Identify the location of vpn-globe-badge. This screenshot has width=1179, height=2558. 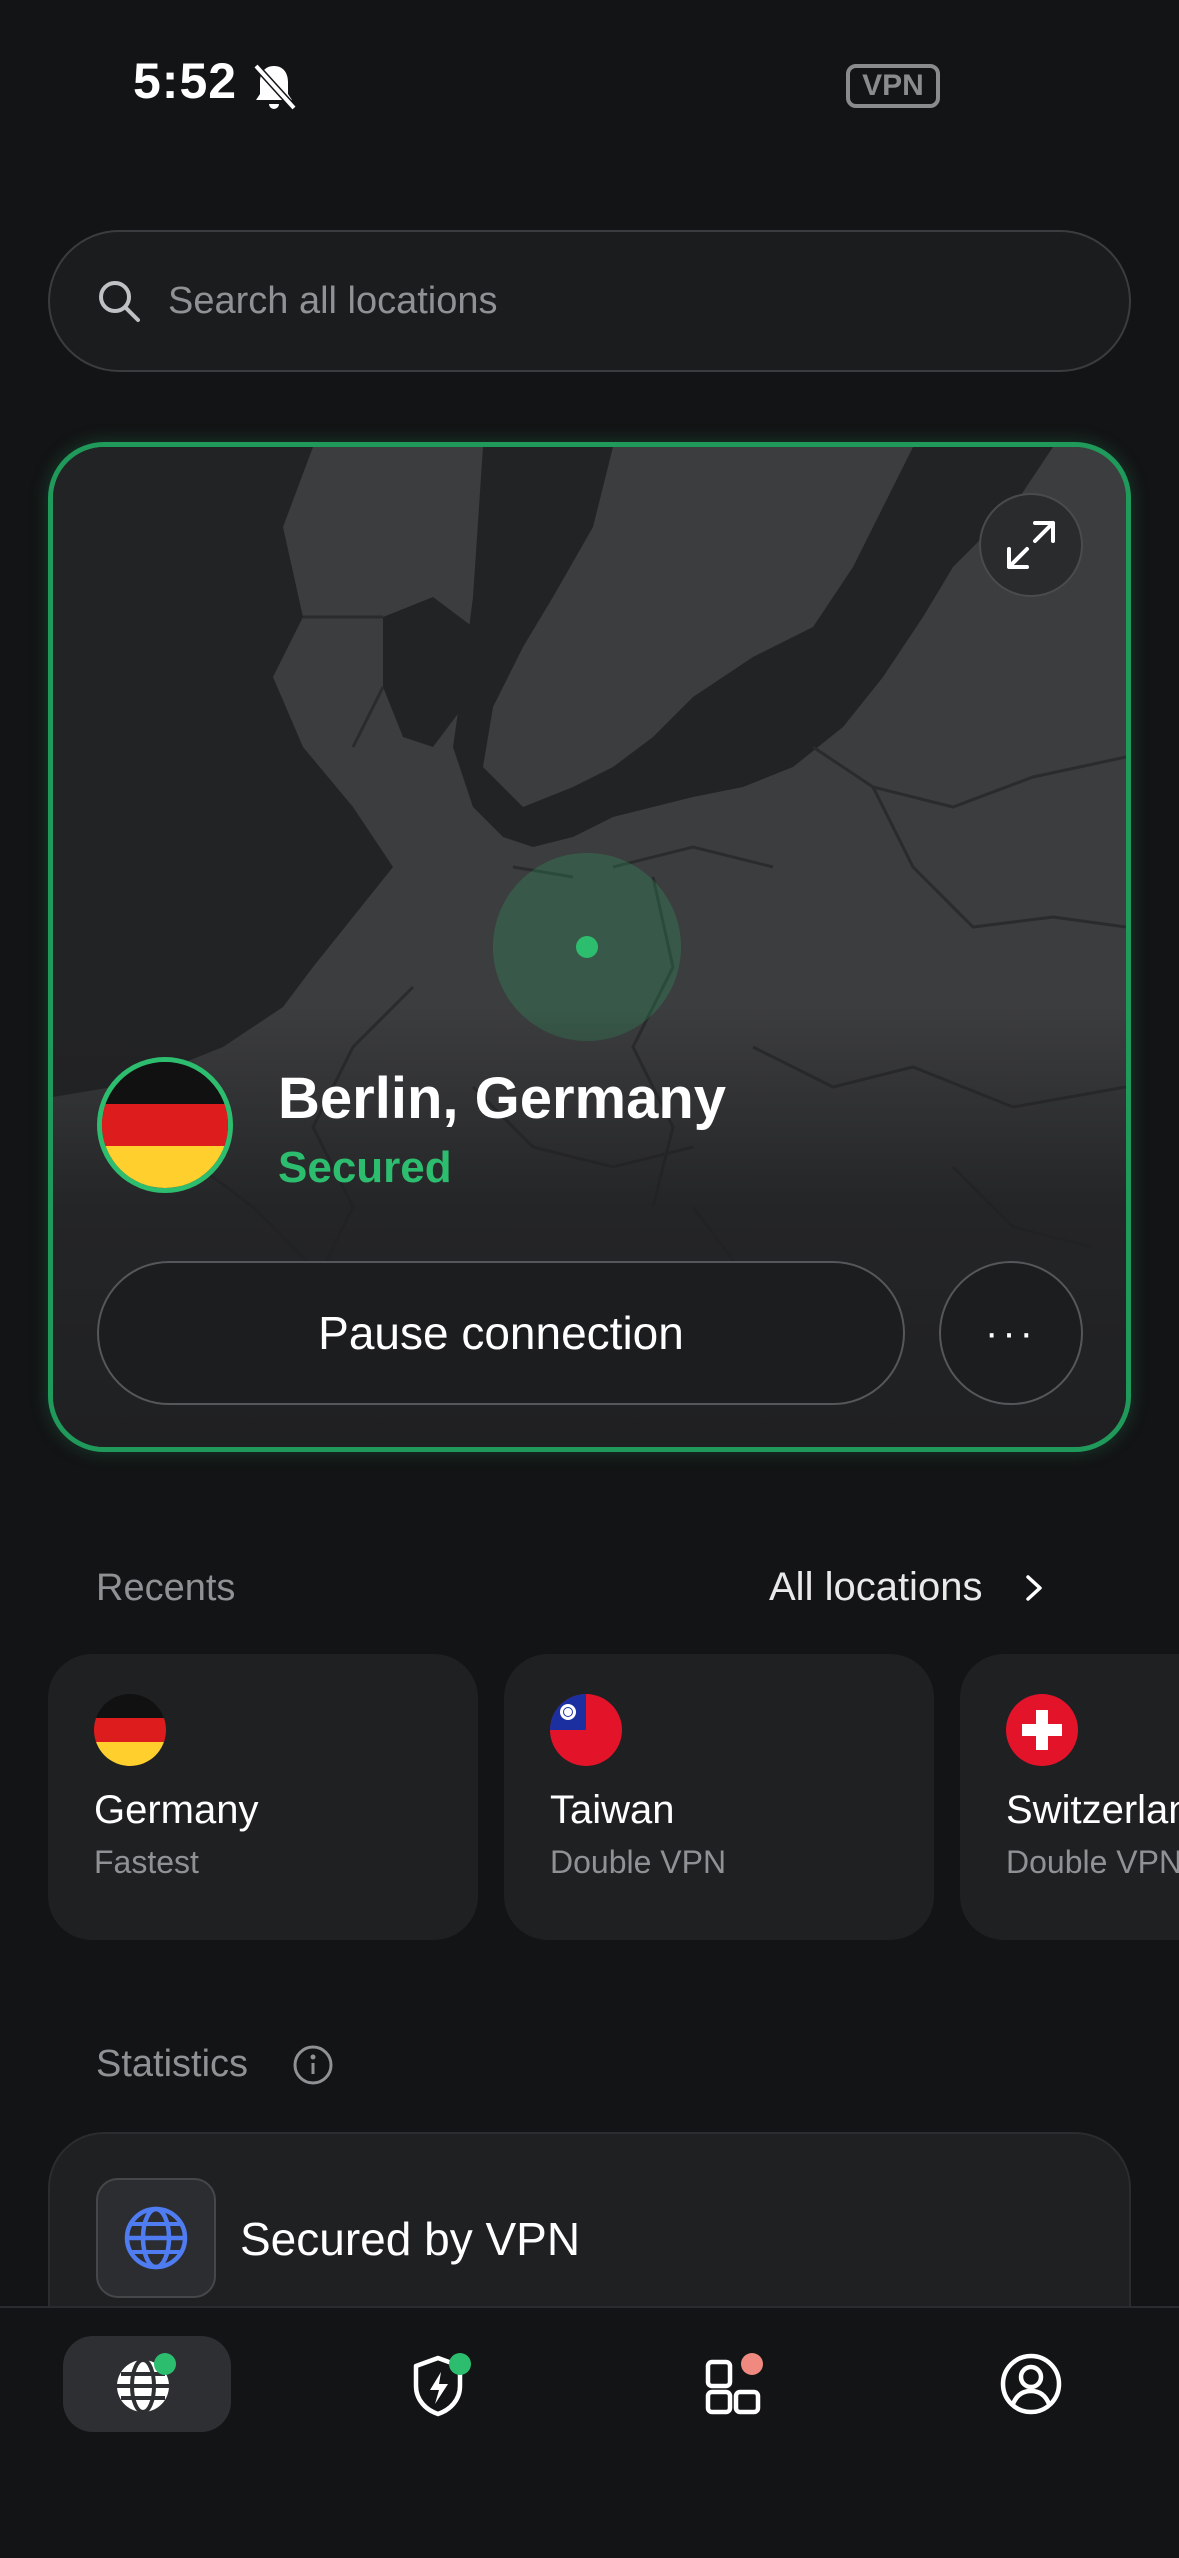
(156, 2238).